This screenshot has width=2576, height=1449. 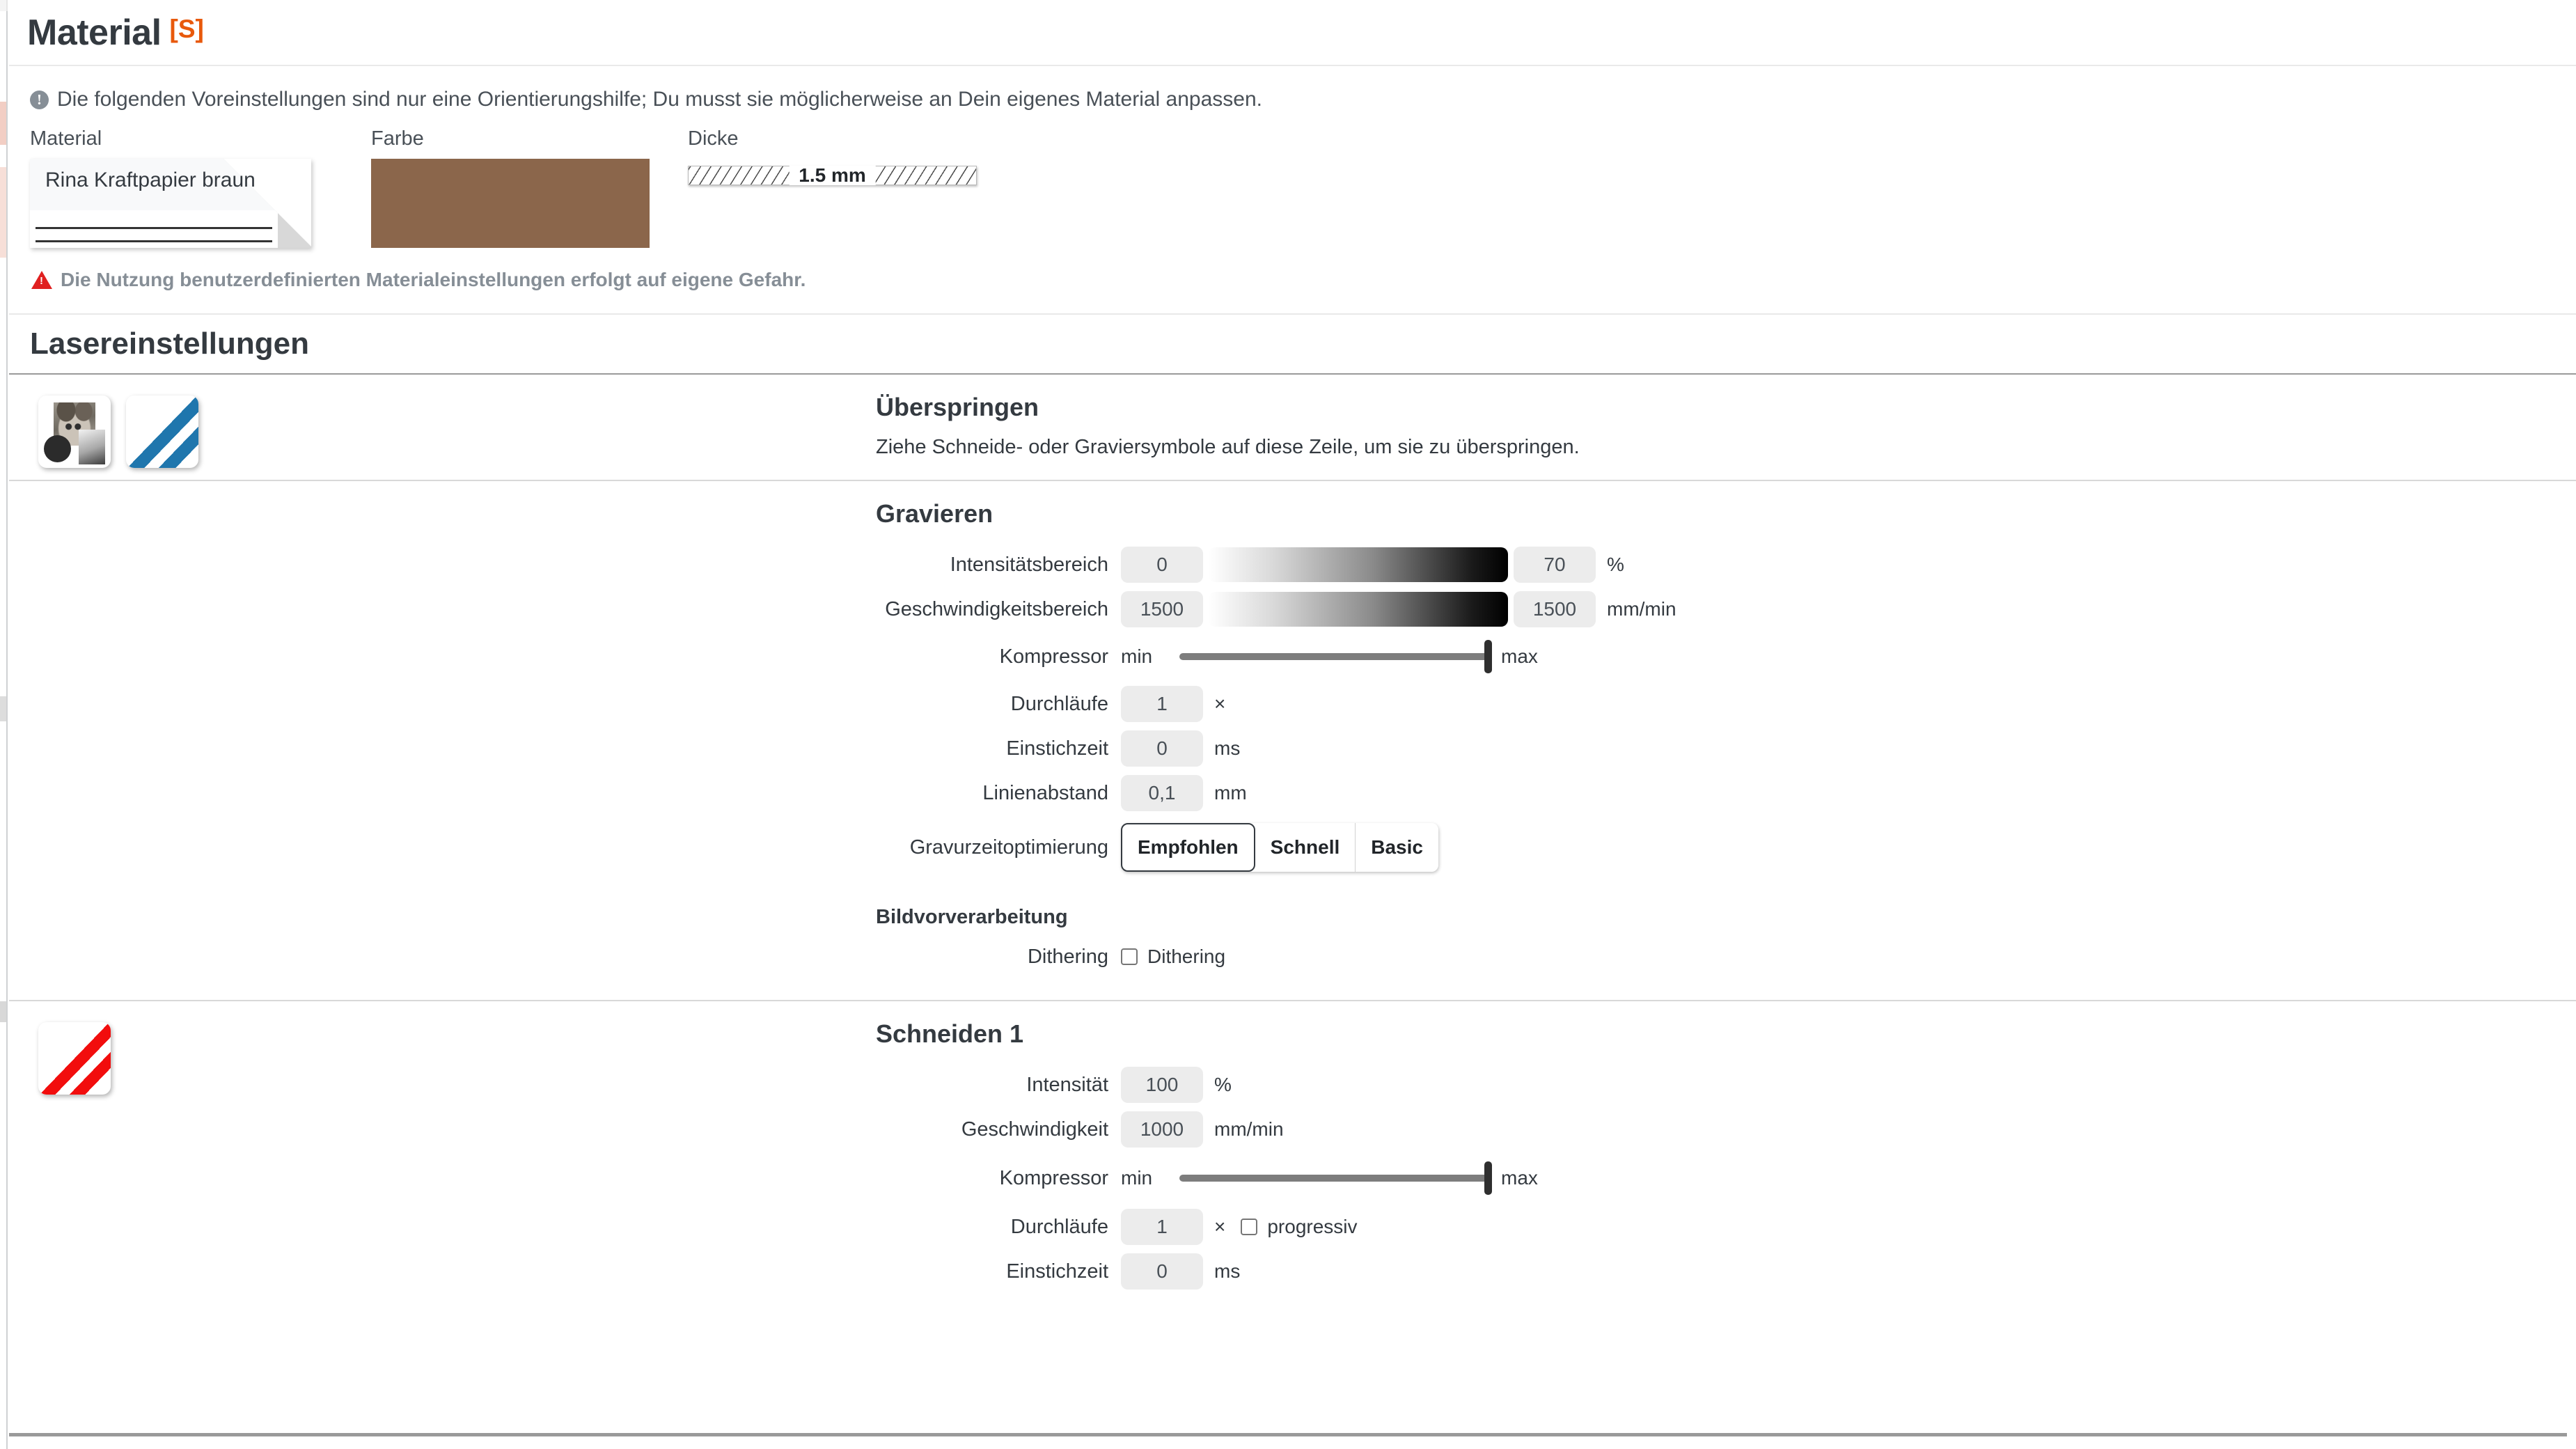 I want to click on window-left-edge-top, so click(x=4, y=5).